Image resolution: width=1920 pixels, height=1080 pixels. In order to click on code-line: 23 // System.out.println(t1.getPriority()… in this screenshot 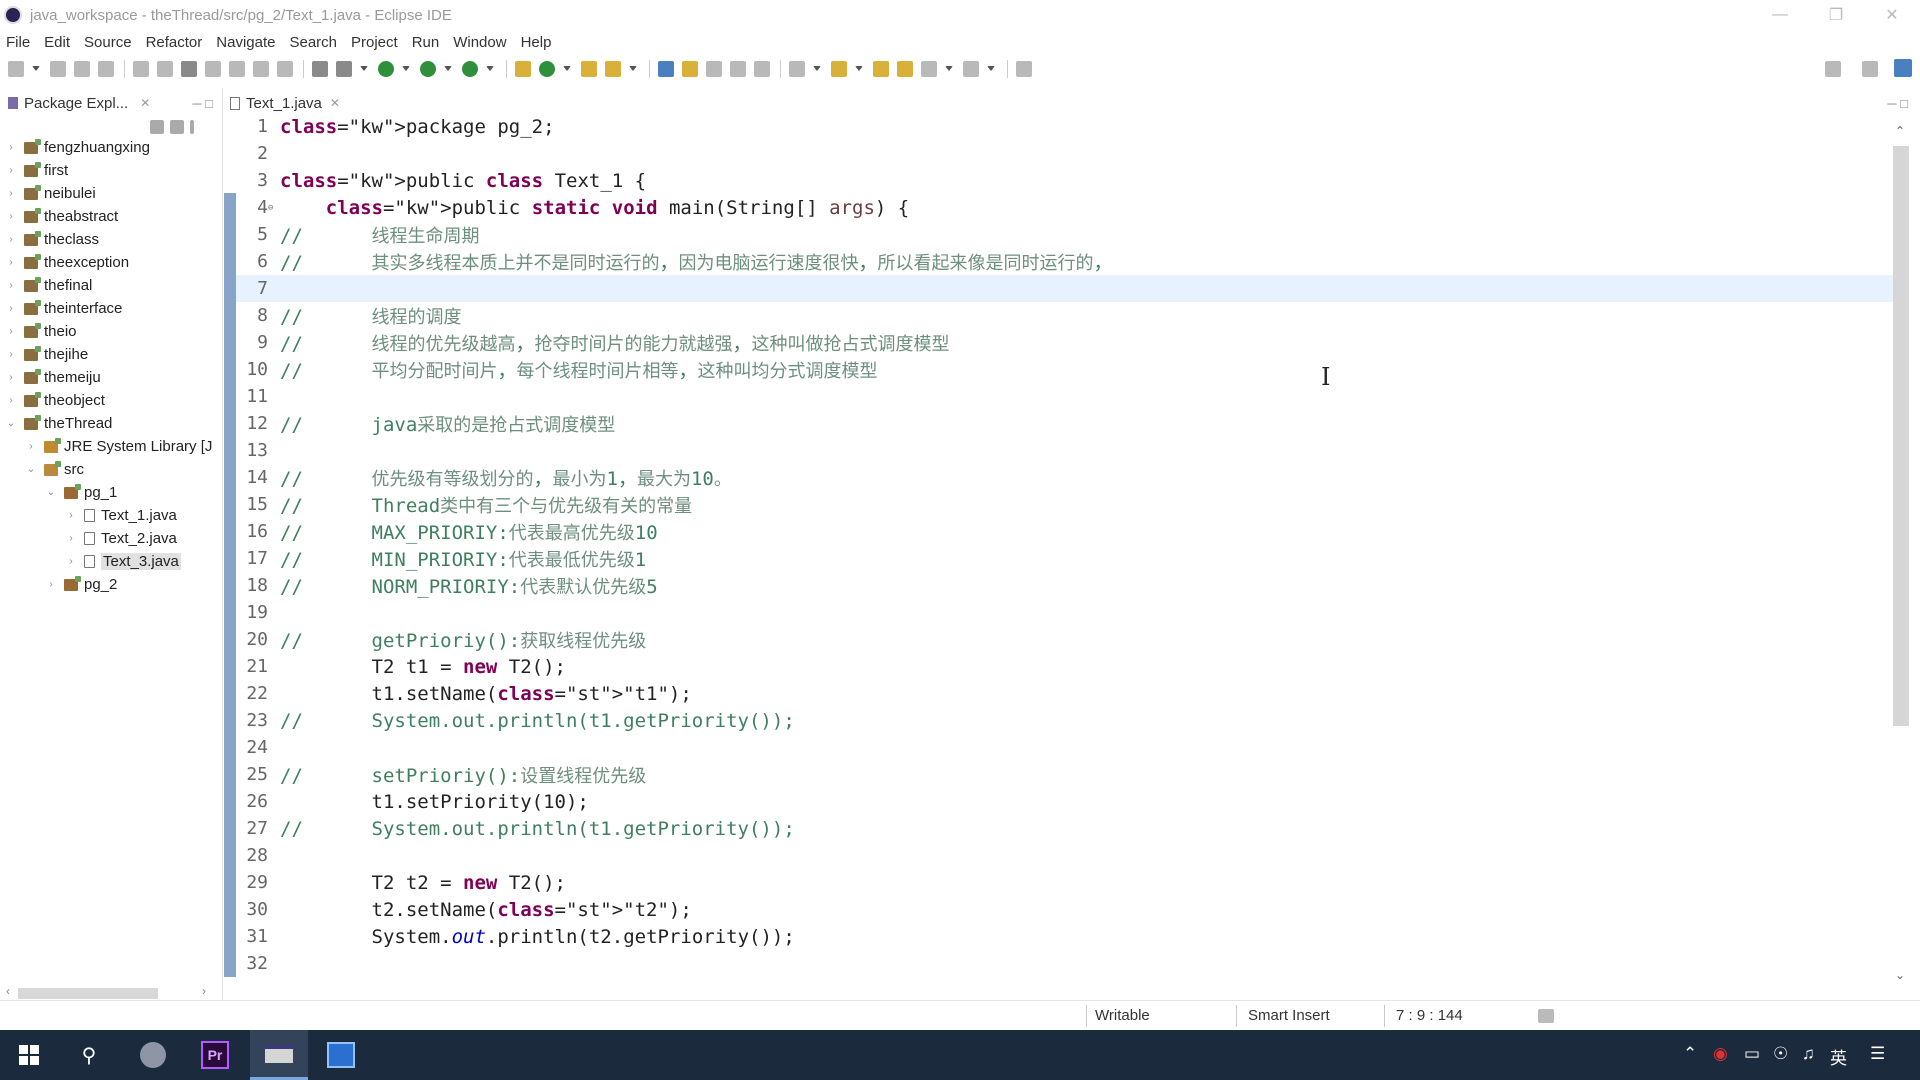, I will do `click(1066, 720)`.